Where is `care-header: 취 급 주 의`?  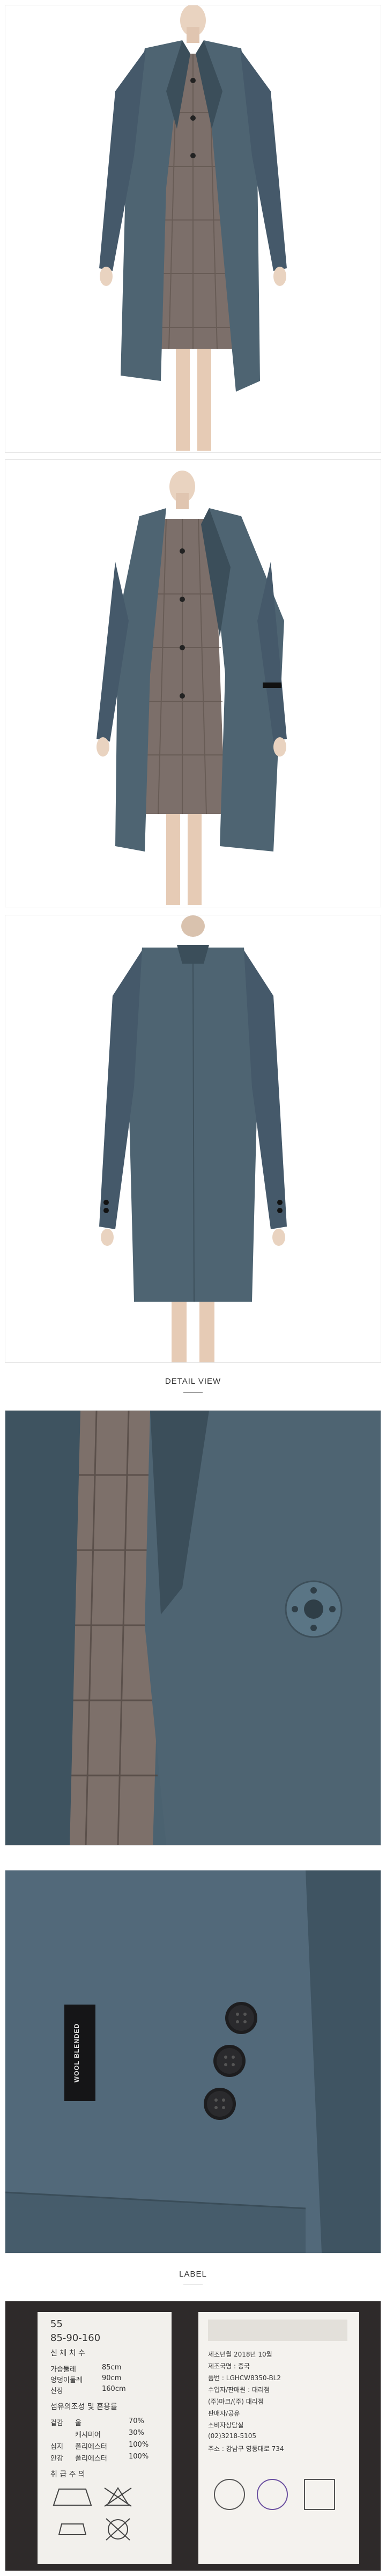 care-header: 취 급 주 의 is located at coordinates (67, 2474).